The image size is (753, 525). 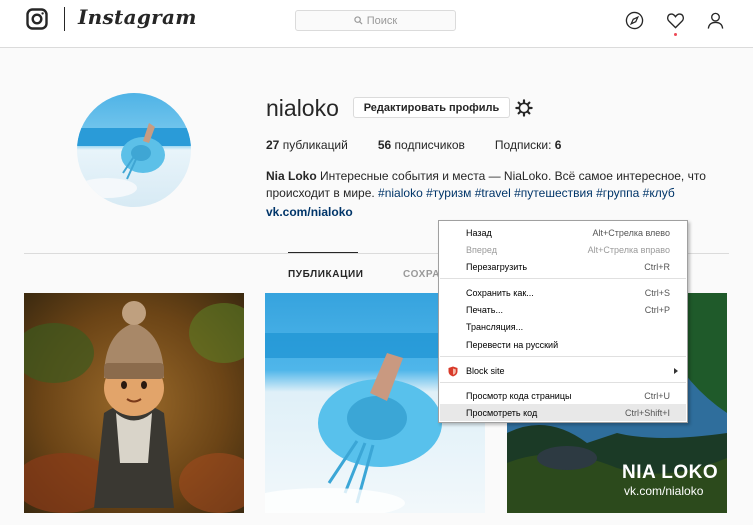 I want to click on followers-label: подписчиков, so click(x=429, y=145).